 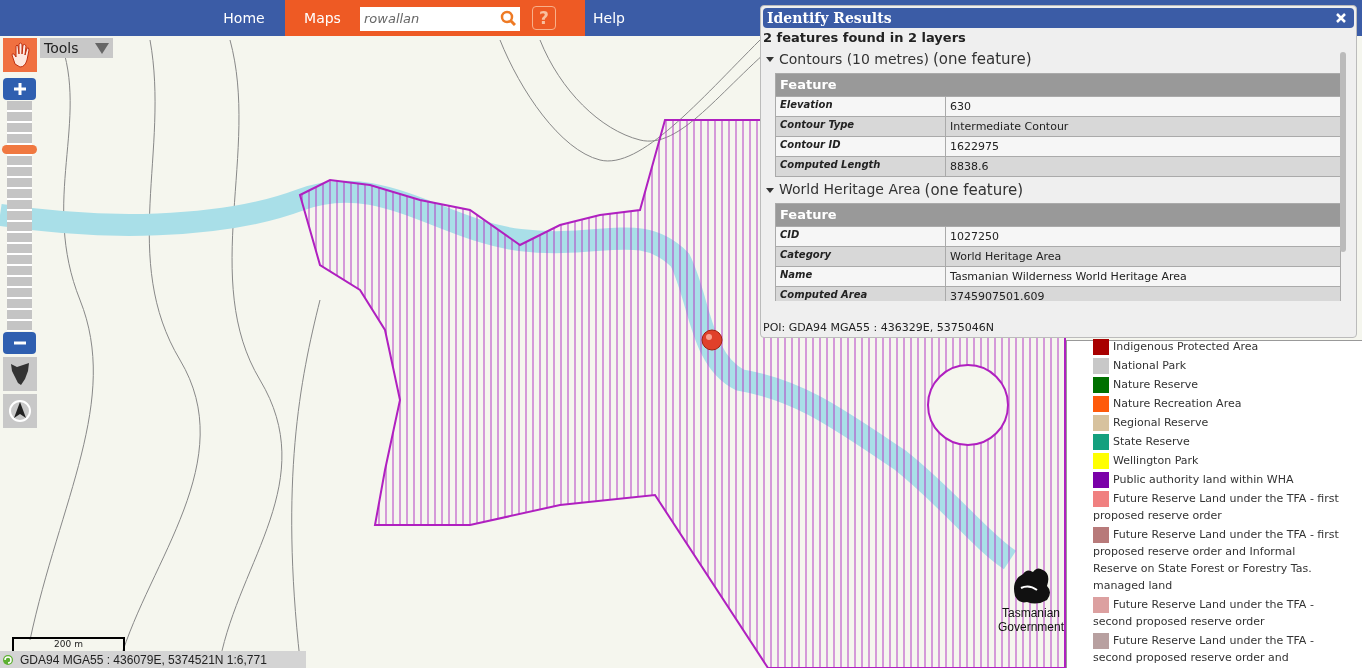 What do you see at coordinates (19, 216) in the screenshot?
I see `zoom-slider` at bounding box center [19, 216].